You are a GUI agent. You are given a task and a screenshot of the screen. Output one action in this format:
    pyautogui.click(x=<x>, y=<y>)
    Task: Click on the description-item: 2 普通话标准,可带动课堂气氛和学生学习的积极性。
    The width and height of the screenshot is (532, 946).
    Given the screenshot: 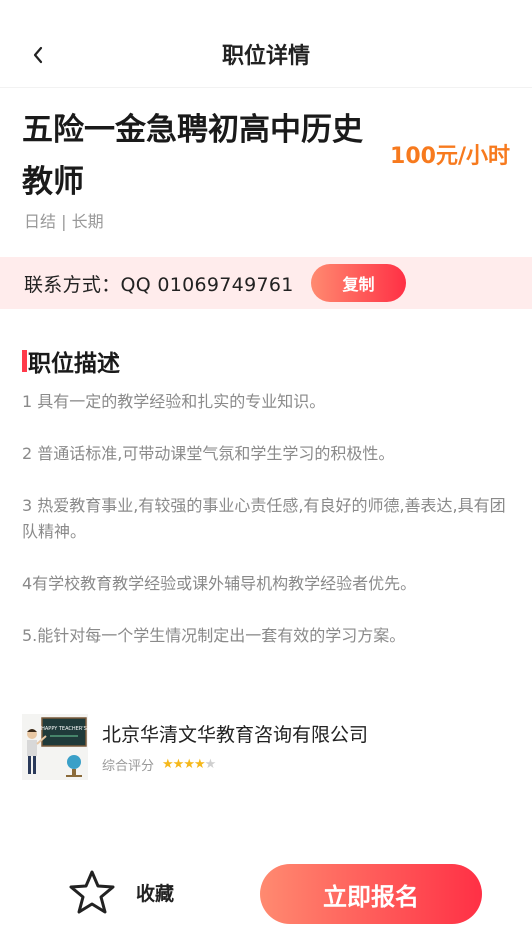 What is the action you would take?
    pyautogui.click(x=208, y=453)
    